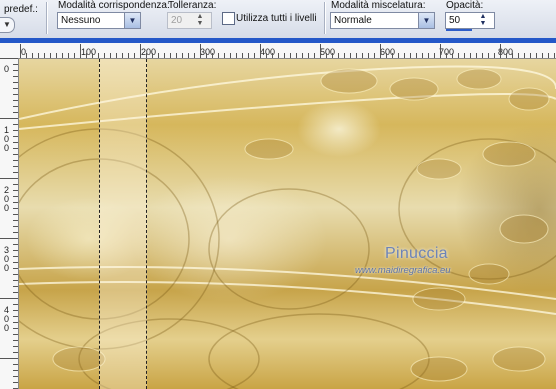 Image resolution: width=556 pixels, height=389 pixels. Describe the element at coordinates (7, 69) in the screenshot. I see `ruler-label: 0` at that location.